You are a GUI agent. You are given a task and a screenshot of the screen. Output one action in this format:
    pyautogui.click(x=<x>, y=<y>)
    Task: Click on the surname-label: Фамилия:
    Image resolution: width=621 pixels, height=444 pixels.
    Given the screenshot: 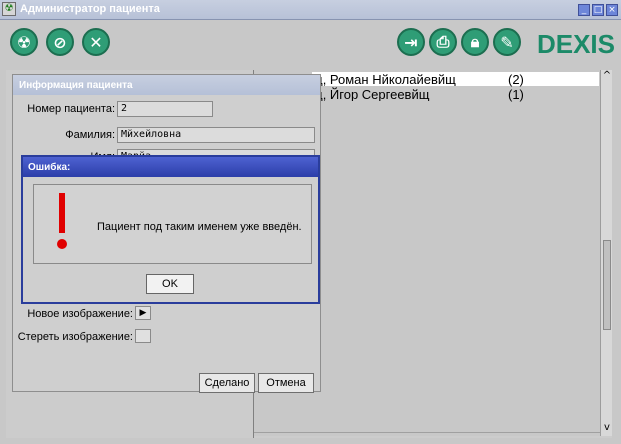 What is the action you would take?
    pyautogui.click(x=90, y=135)
    